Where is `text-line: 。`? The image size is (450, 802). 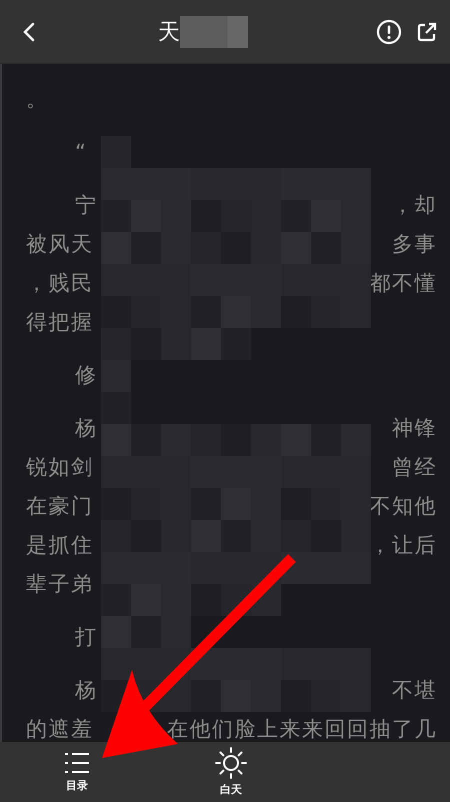 text-line: 。 is located at coordinates (37, 99).